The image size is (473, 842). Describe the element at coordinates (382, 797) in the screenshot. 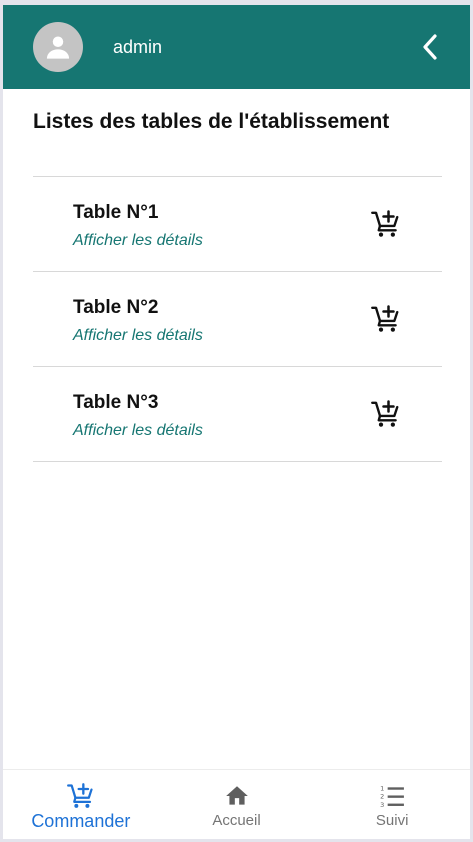

I see `svg-text: 2` at that location.